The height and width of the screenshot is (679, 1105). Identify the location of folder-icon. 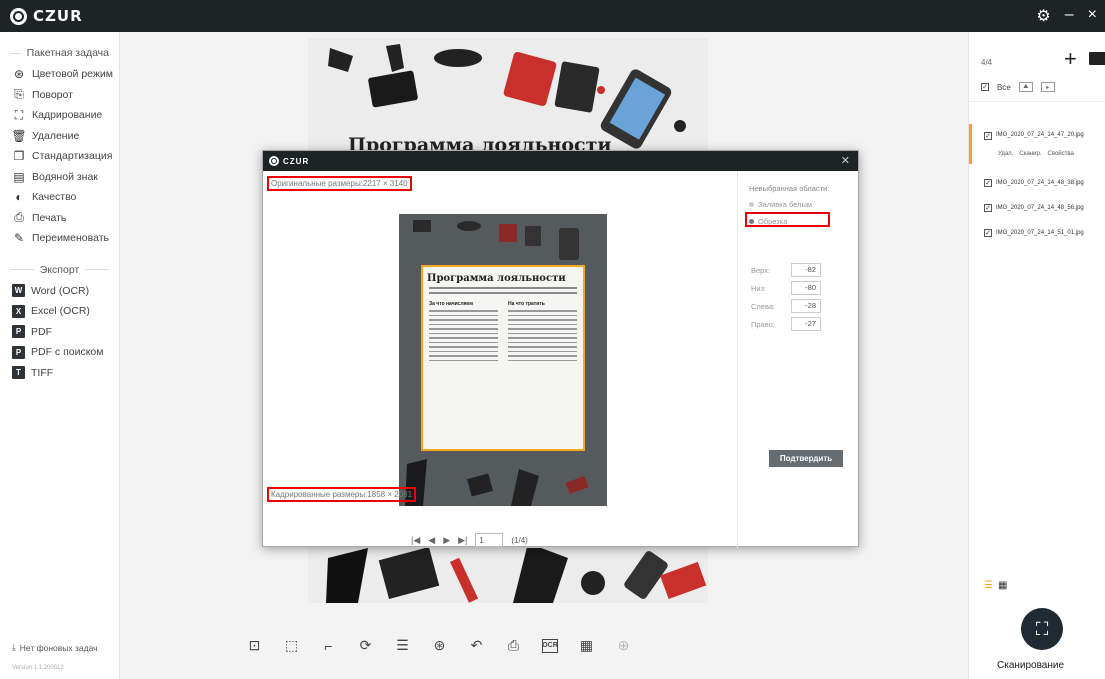
(1097, 58).